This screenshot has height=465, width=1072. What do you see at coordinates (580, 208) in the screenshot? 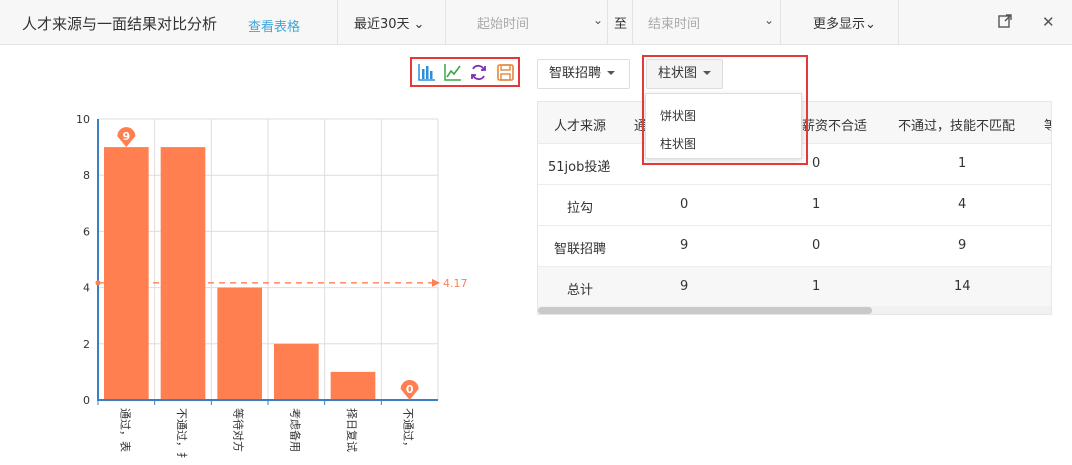
I see `table-cell: 拉勾` at bounding box center [580, 208].